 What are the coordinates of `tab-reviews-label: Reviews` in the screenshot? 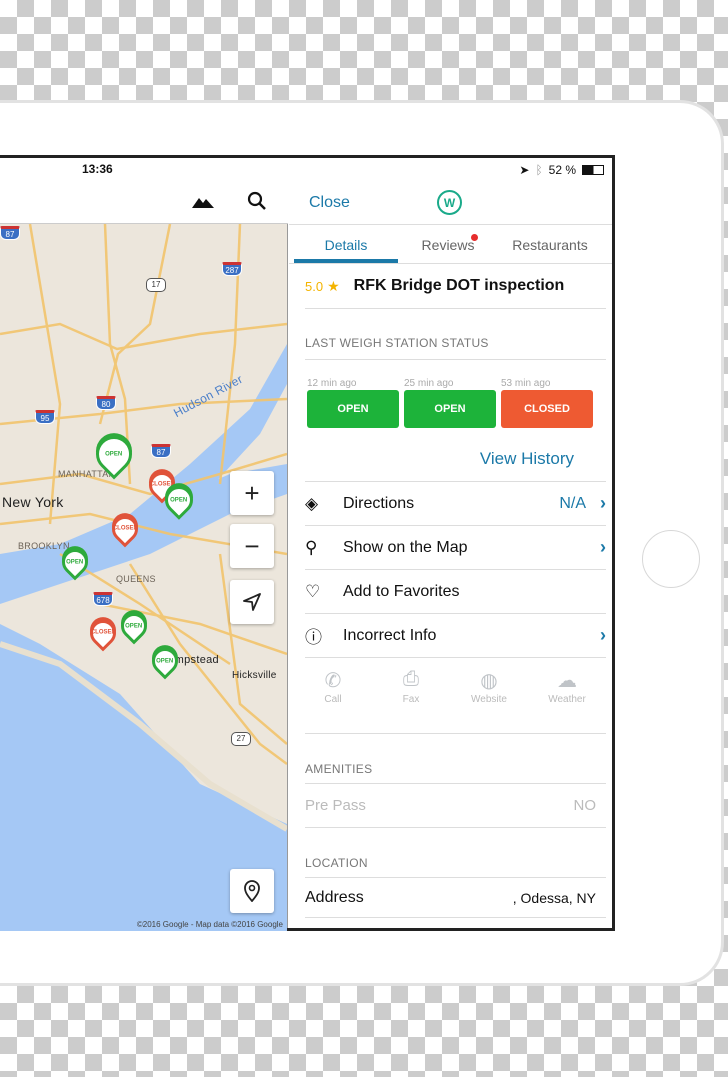 It's located at (448, 245).